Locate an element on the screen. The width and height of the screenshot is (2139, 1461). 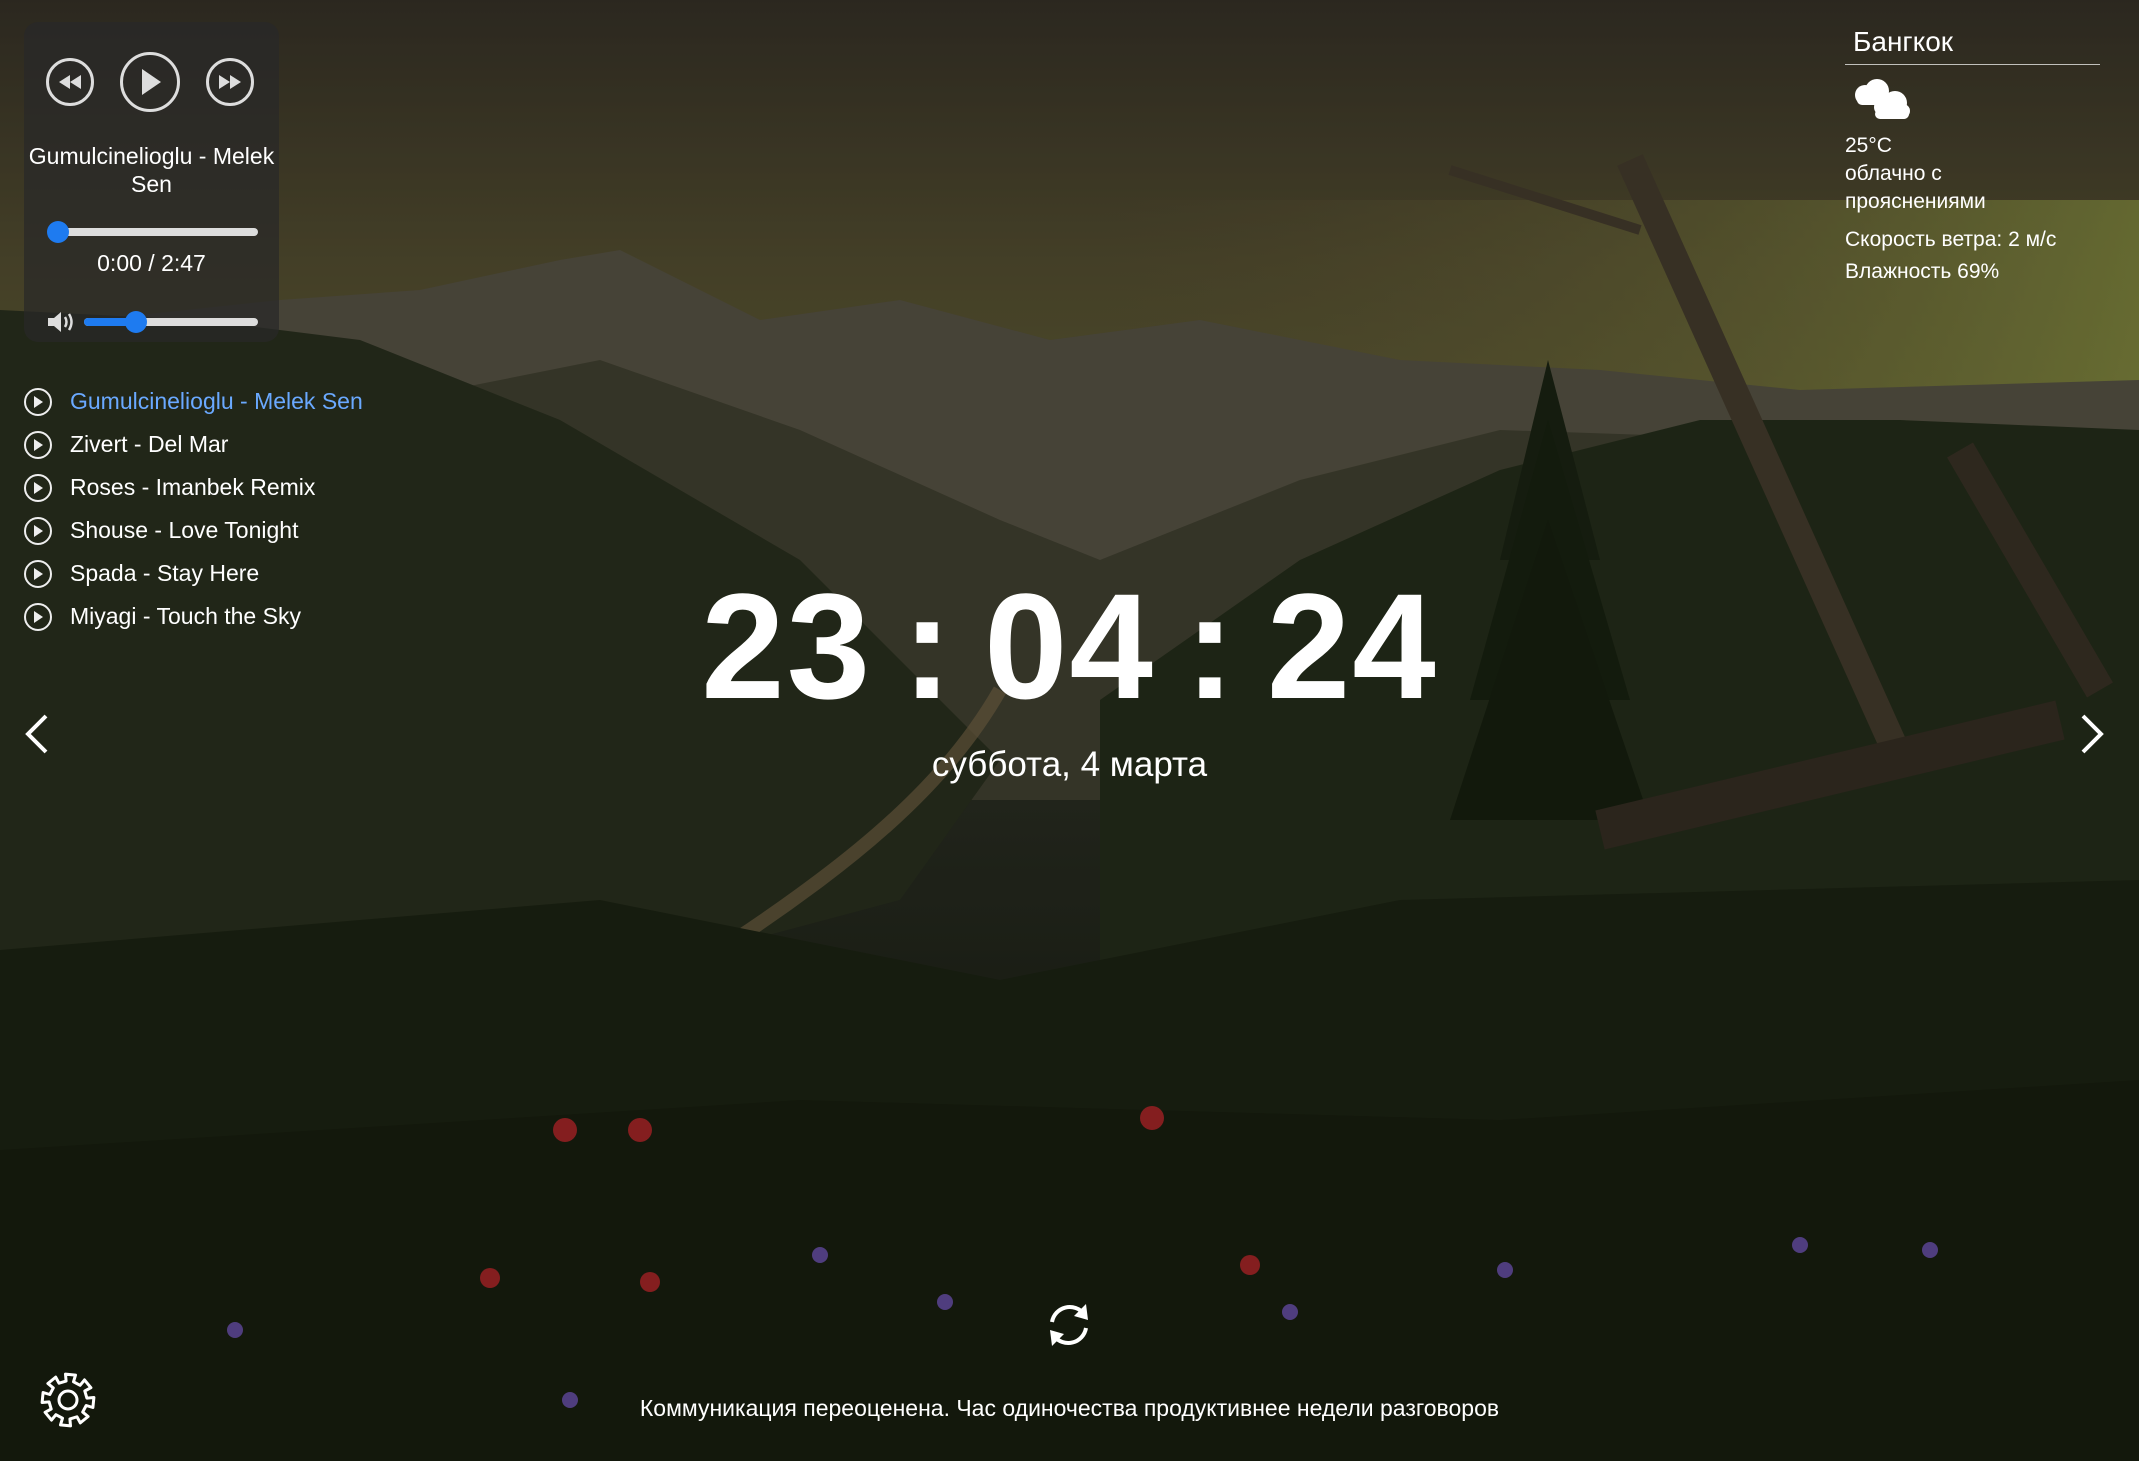
playlist-item-label: Roses - Imanbek Remix is located at coordinates (193, 487).